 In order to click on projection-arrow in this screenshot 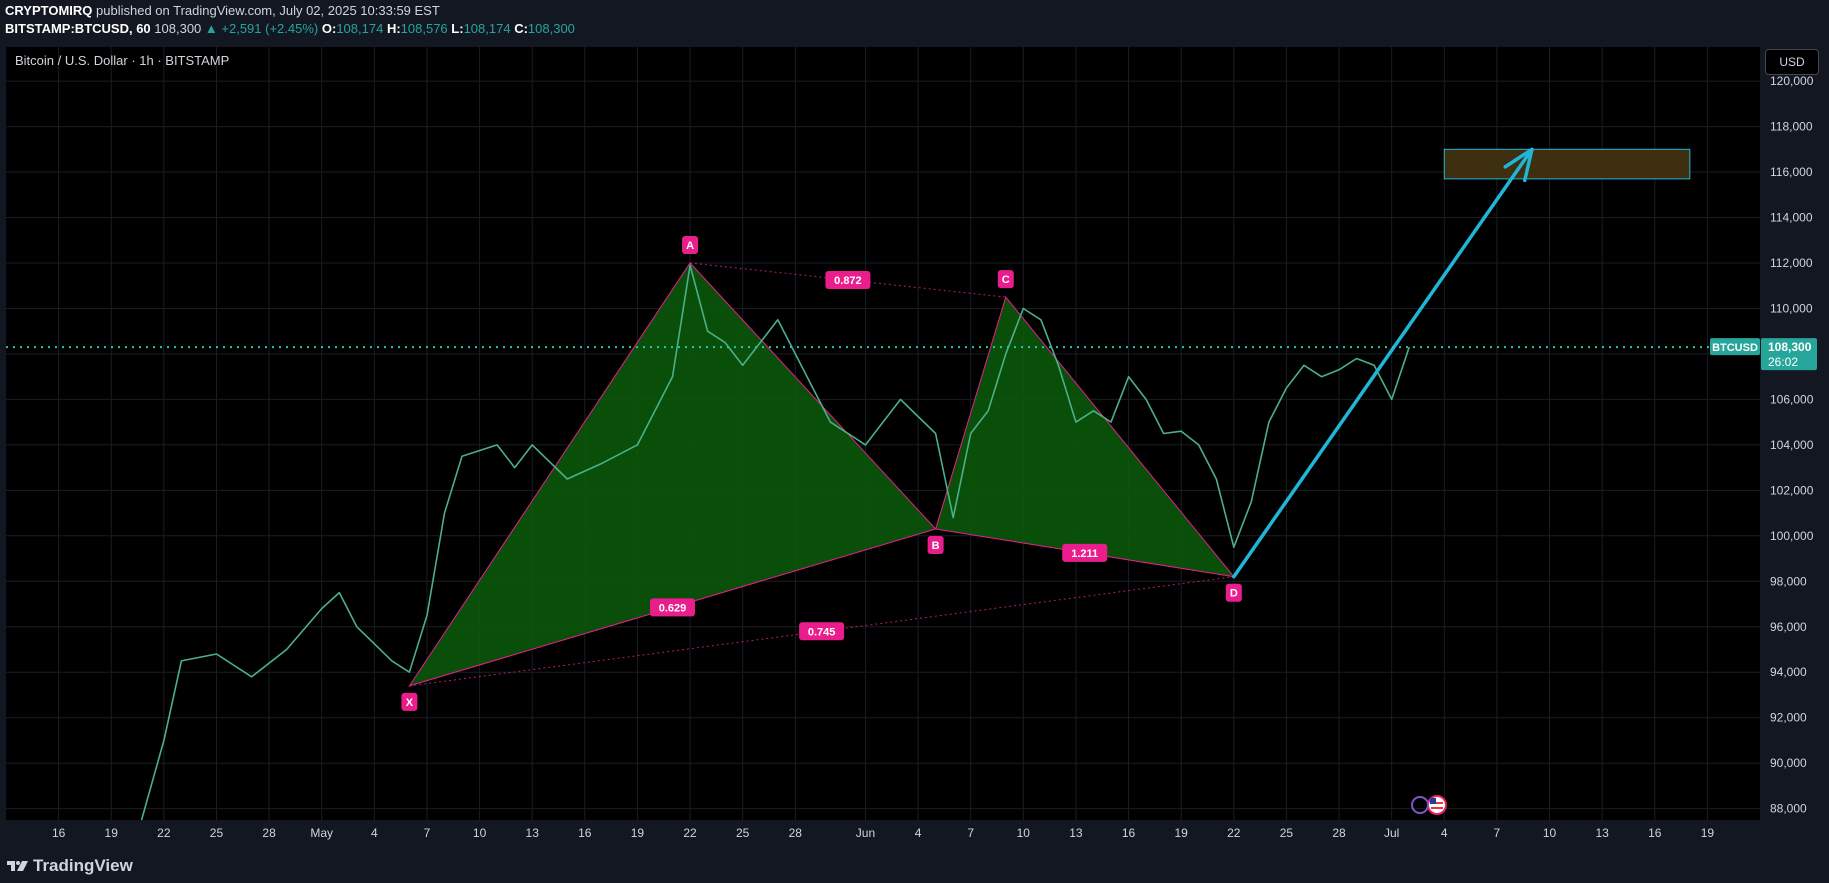, I will do `click(1383, 363)`.